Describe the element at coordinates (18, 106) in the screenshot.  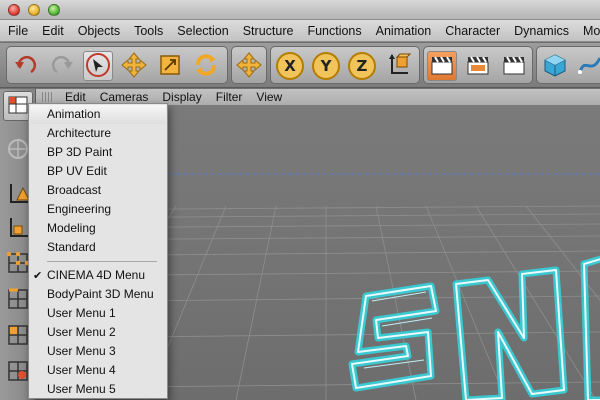
I see `layout-grid-icon` at that location.